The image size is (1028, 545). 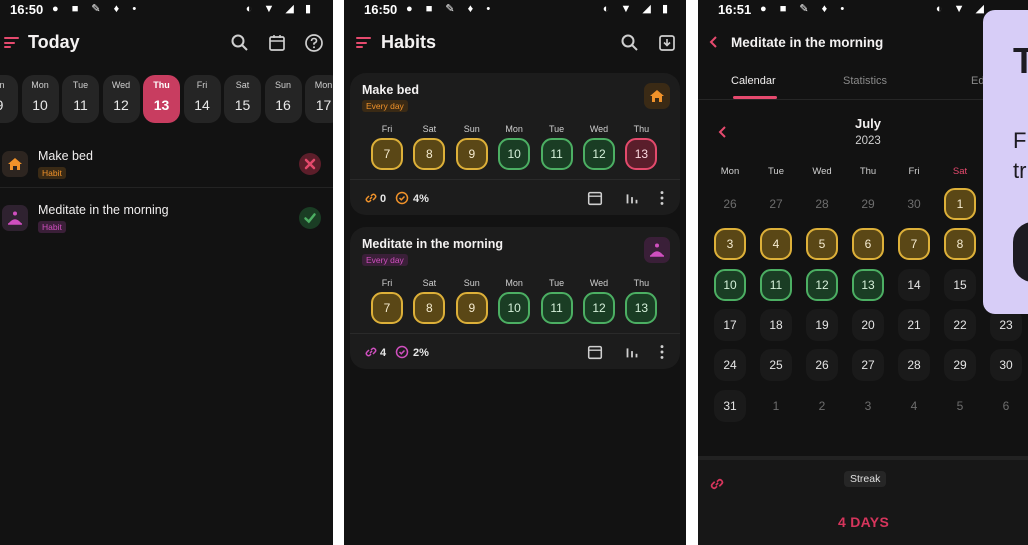 What do you see at coordinates (314, 43) in the screenshot?
I see `help-icon` at bounding box center [314, 43].